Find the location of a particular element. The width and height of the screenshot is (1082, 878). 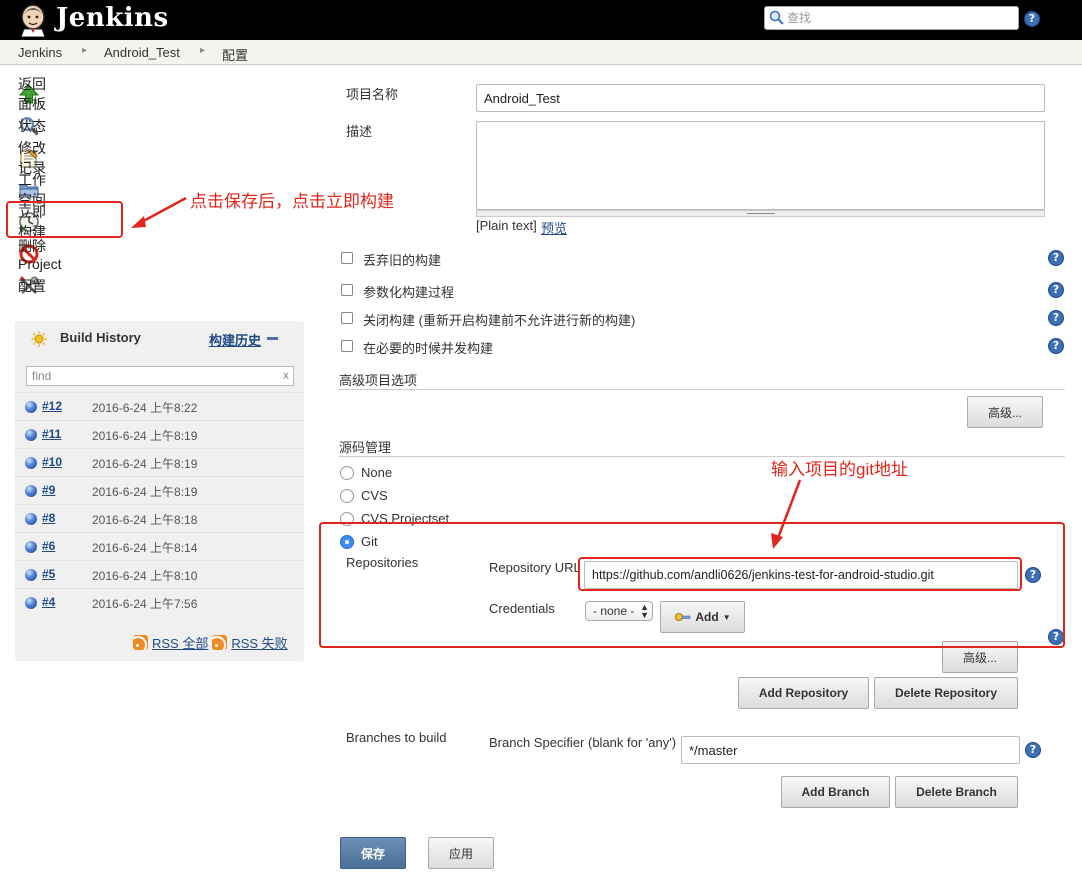

jenkins-logo-icon is located at coordinates (33, 20).